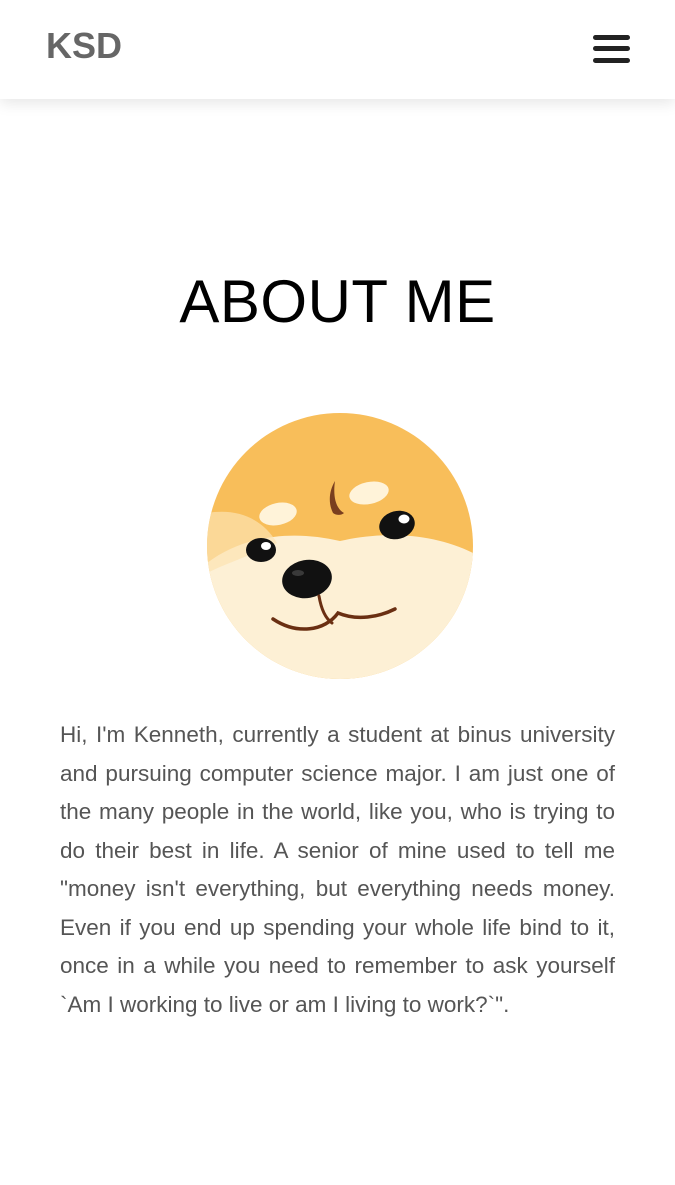  I want to click on menu-bar-middle, so click(611, 48).